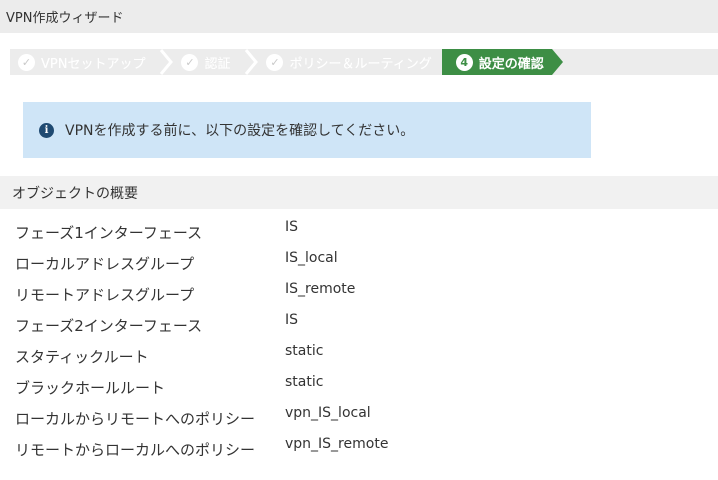 The image size is (718, 480). I want to click on summary-row-label: フェーズ2インターフェース, so click(109, 326).